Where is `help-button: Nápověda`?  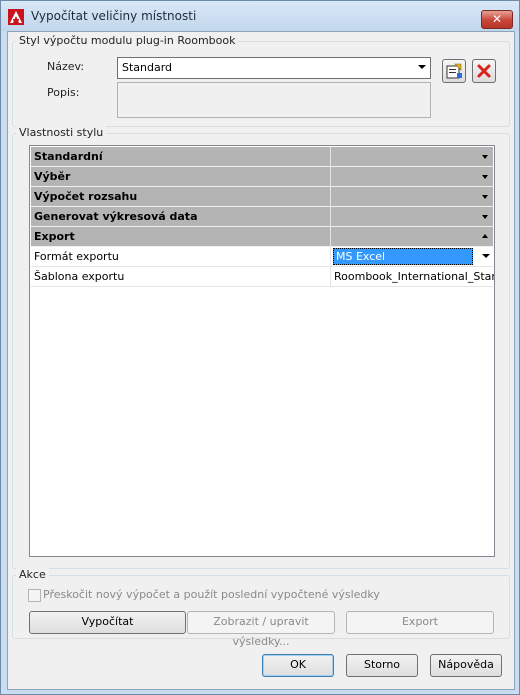
help-button: Nápověda is located at coordinates (466, 665).